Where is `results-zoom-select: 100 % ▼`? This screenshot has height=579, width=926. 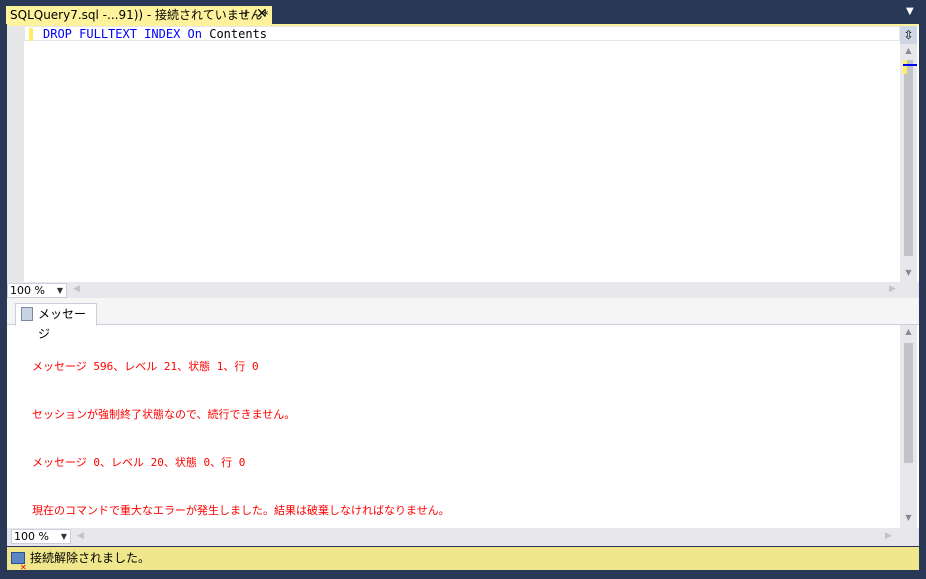
results-zoom-select: 100 % ▼ is located at coordinates (41, 536).